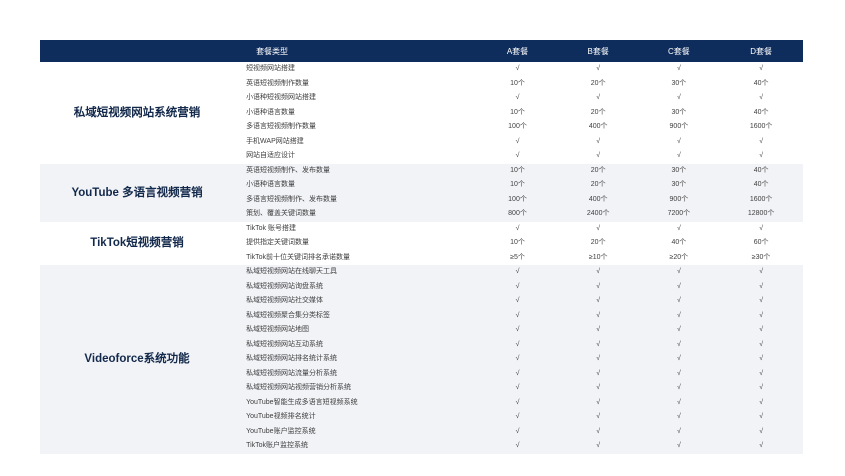 This screenshot has height=476, width=845. Describe the element at coordinates (356, 141) in the screenshot. I see `feature-label: 手机WAP网站搭建` at that location.